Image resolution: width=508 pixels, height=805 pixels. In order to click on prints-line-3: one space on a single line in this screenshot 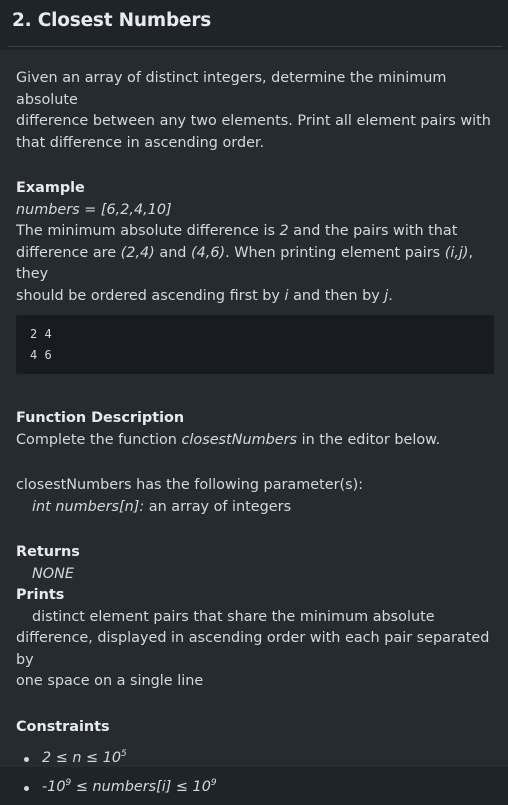, I will do `click(110, 681)`.